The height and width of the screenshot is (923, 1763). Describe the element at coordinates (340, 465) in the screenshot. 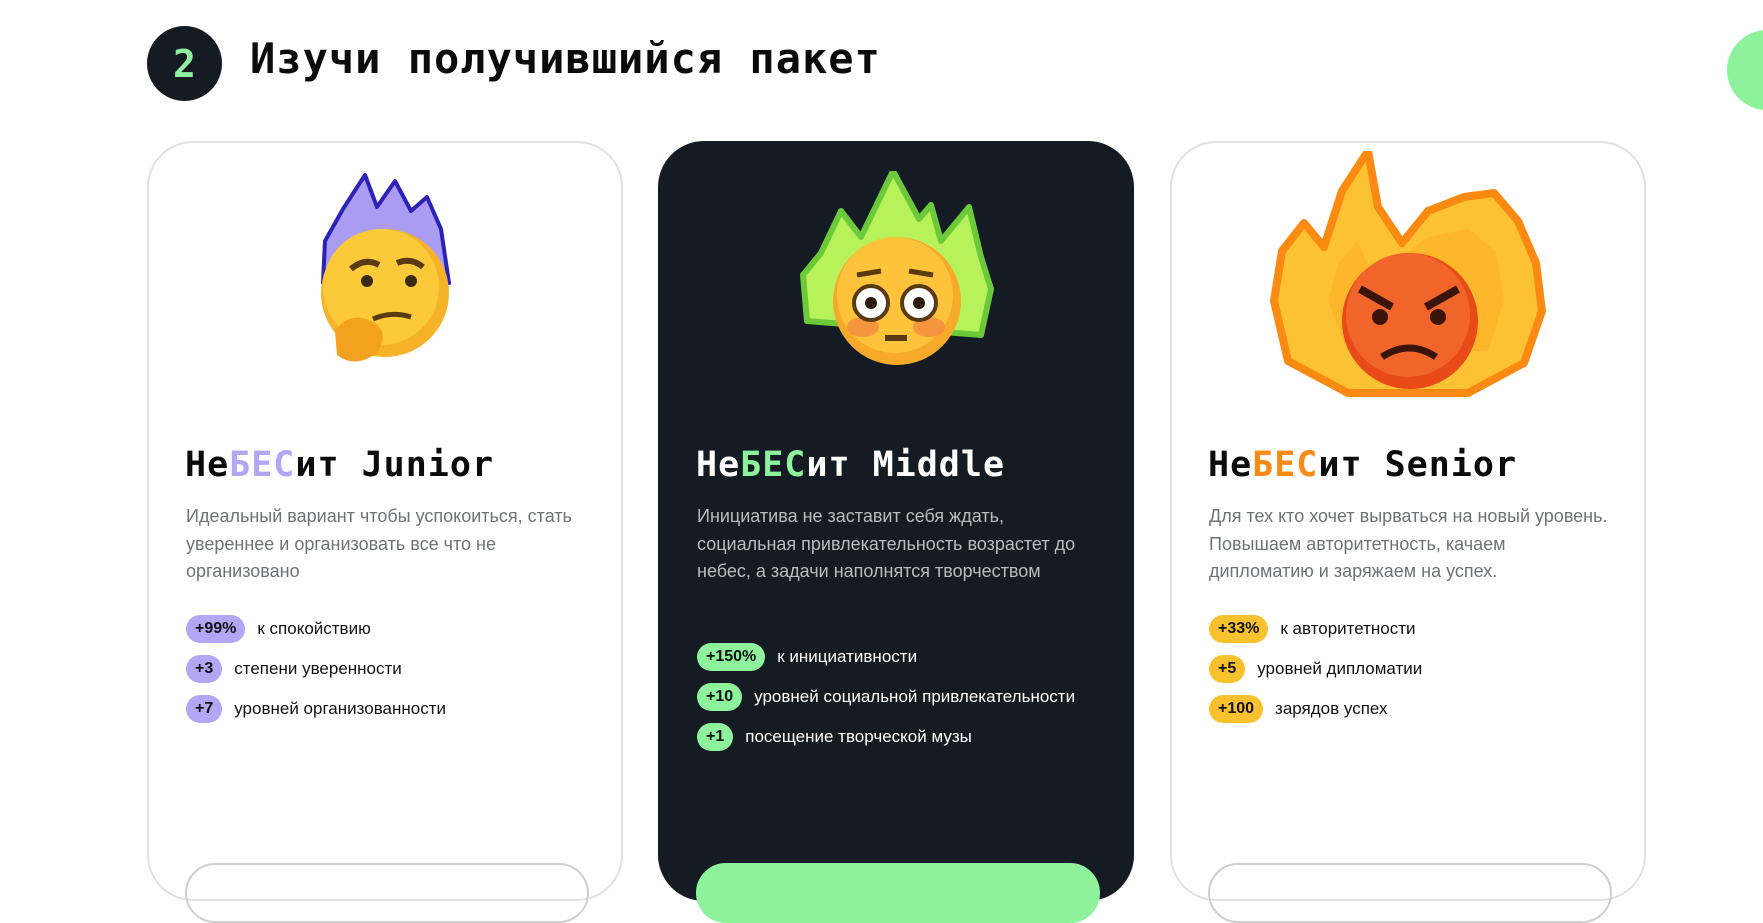

I see `card-title: НеБЕСит Junior` at that location.